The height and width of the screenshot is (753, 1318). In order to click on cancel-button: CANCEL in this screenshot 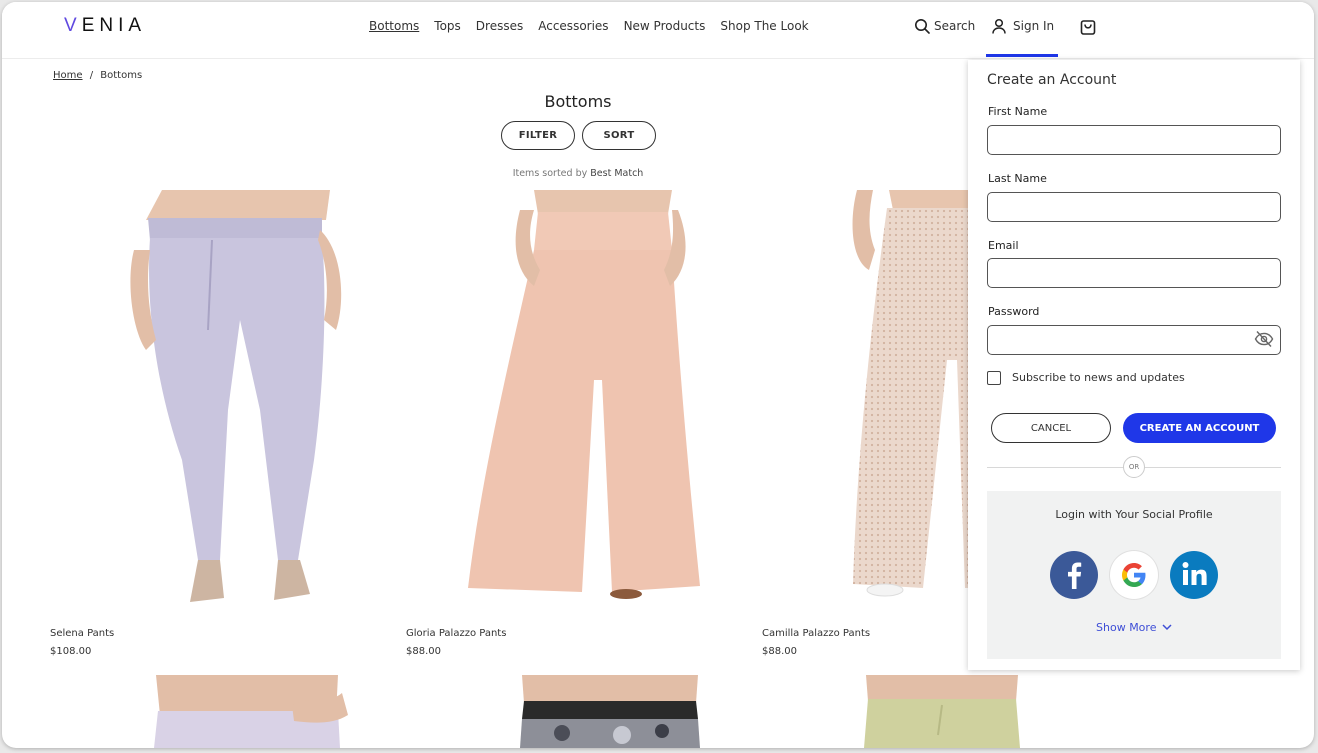, I will do `click(1051, 428)`.